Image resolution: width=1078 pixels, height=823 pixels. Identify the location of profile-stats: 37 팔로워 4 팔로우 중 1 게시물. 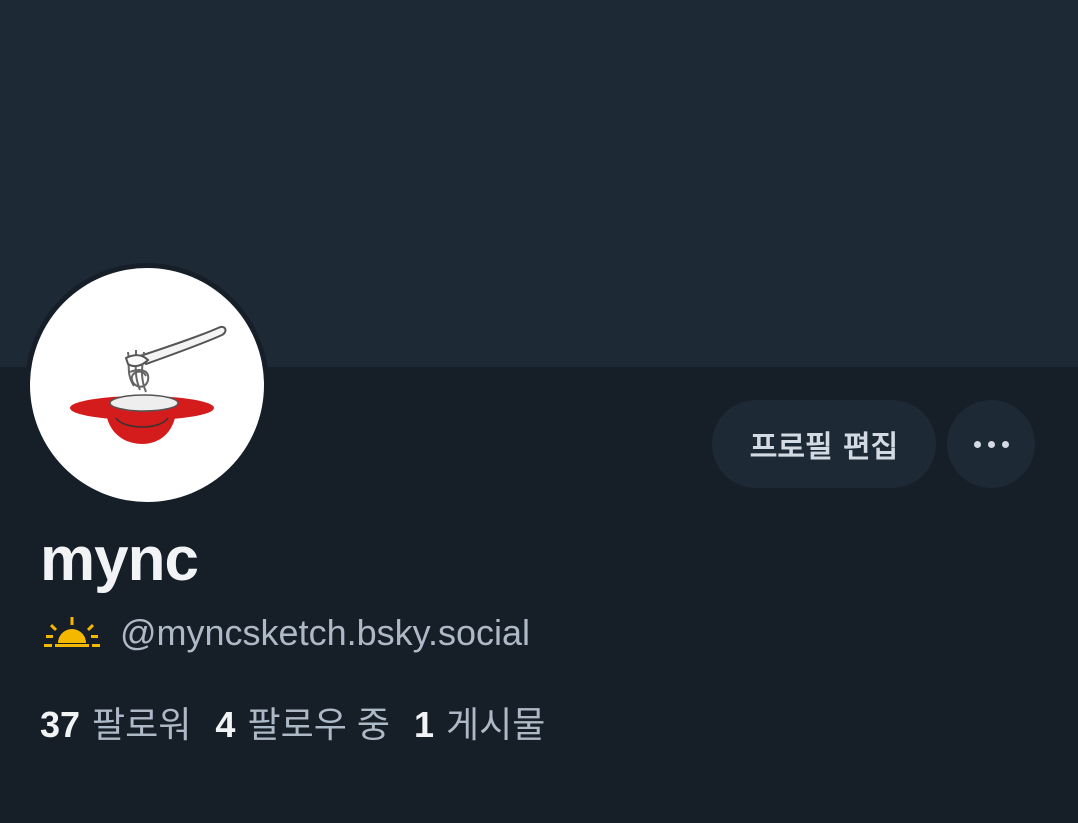
(304, 722).